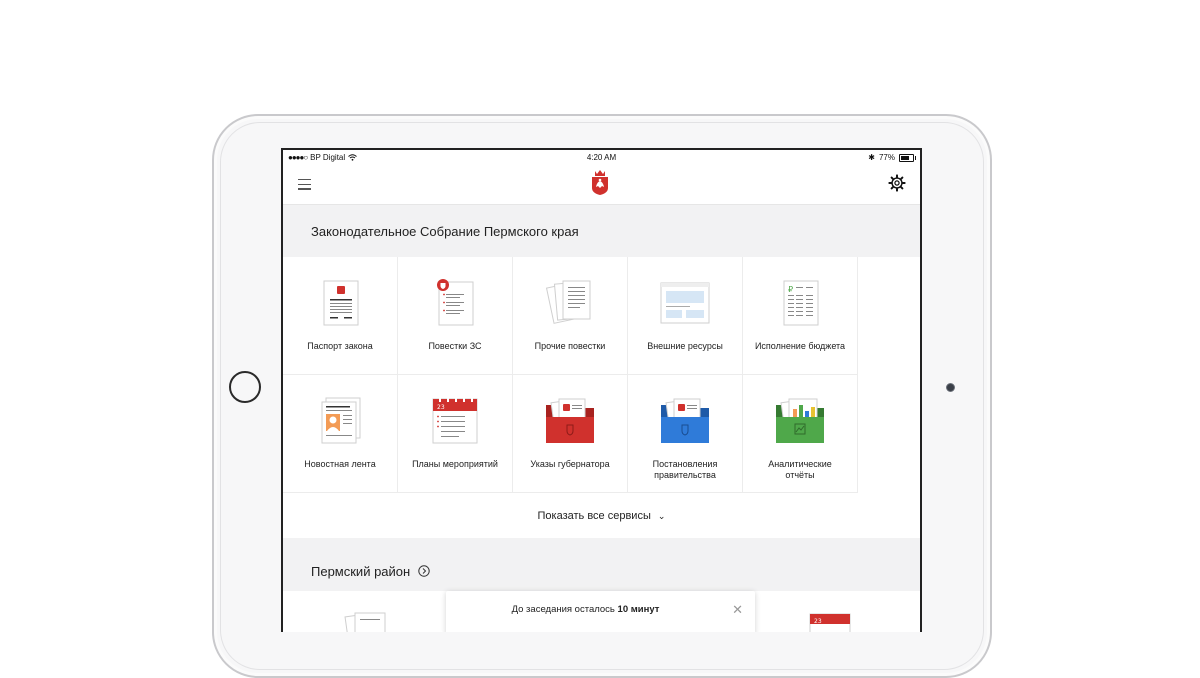 The height and width of the screenshot is (678, 1200). I want to click on tile-label: Прочие повестки, so click(570, 346).